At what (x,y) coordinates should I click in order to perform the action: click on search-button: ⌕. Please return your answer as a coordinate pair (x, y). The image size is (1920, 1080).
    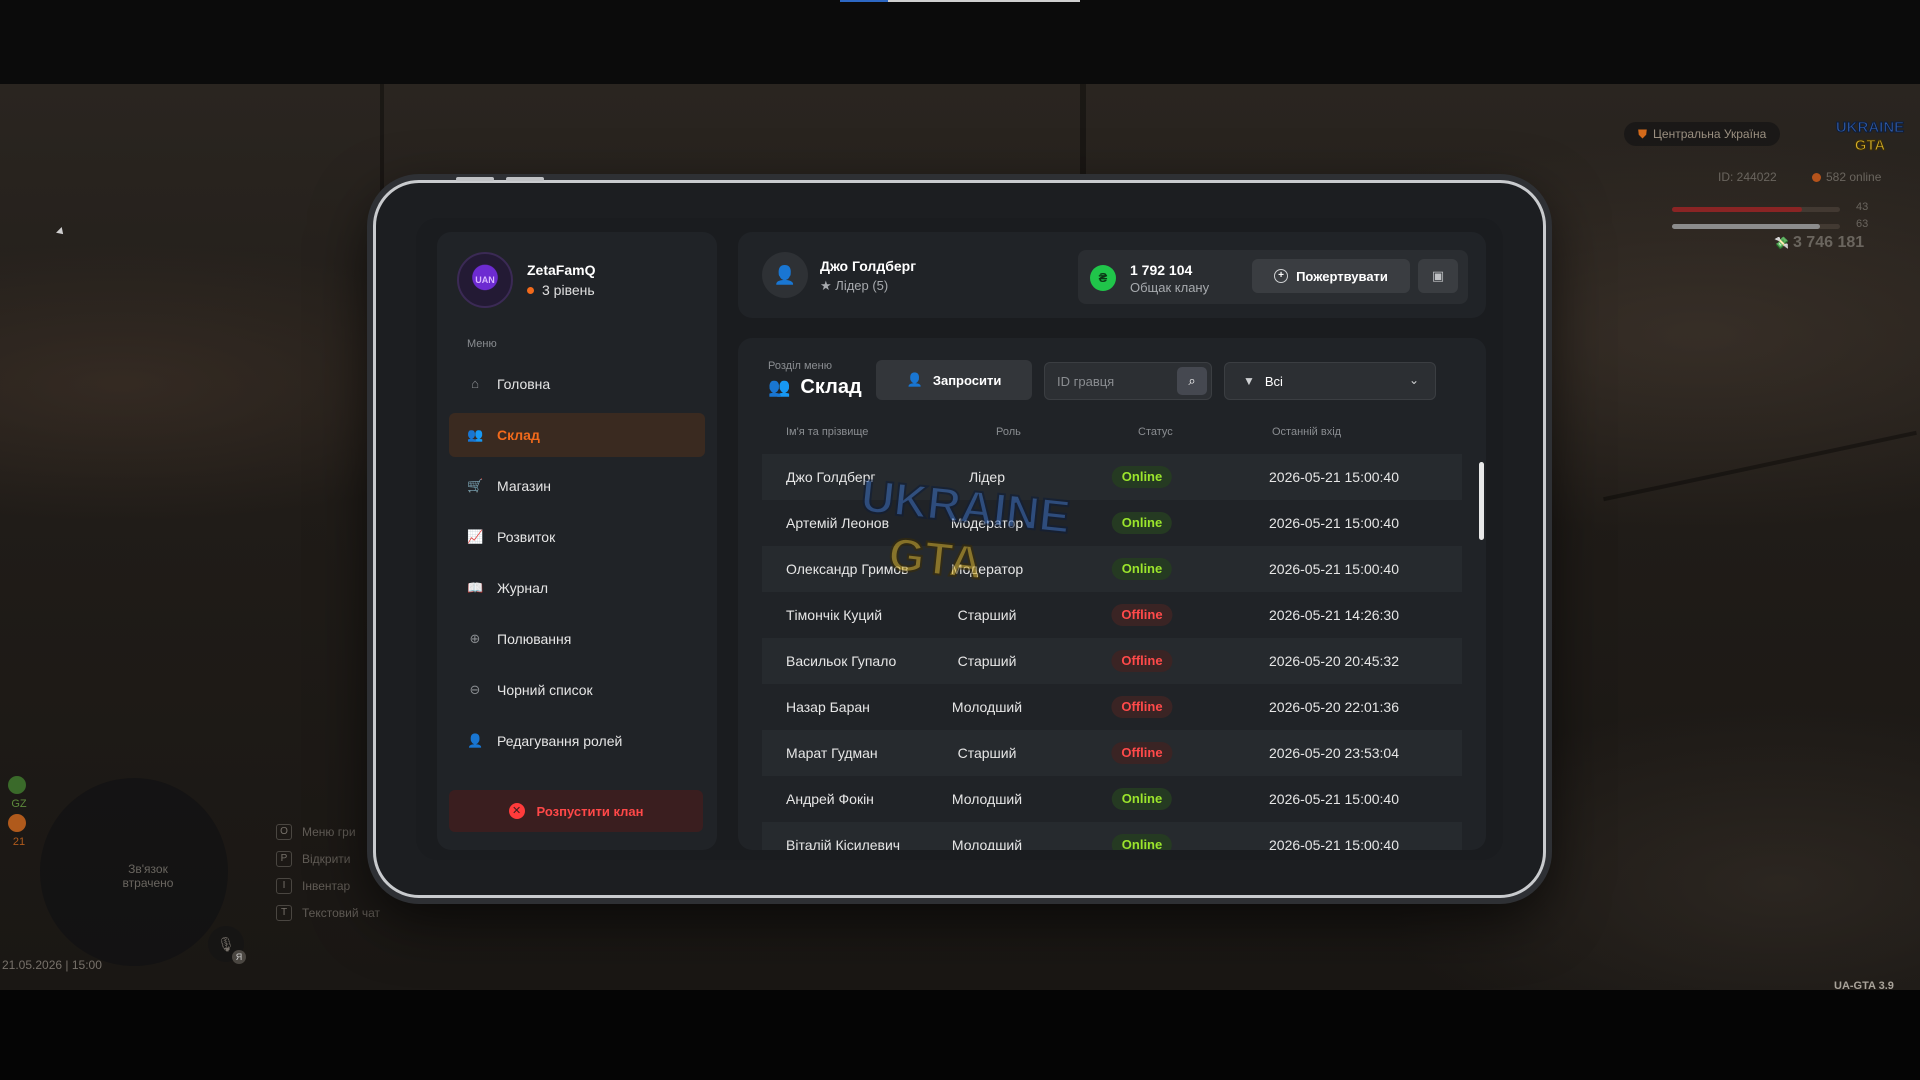
    Looking at the image, I should click on (1192, 381).